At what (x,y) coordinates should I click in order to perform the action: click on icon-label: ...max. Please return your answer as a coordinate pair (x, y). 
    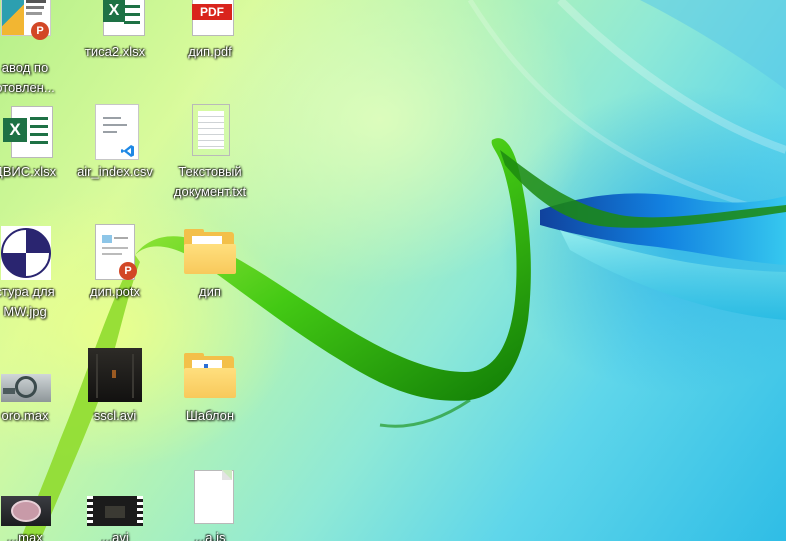
    Looking at the image, I should click on (25, 535).